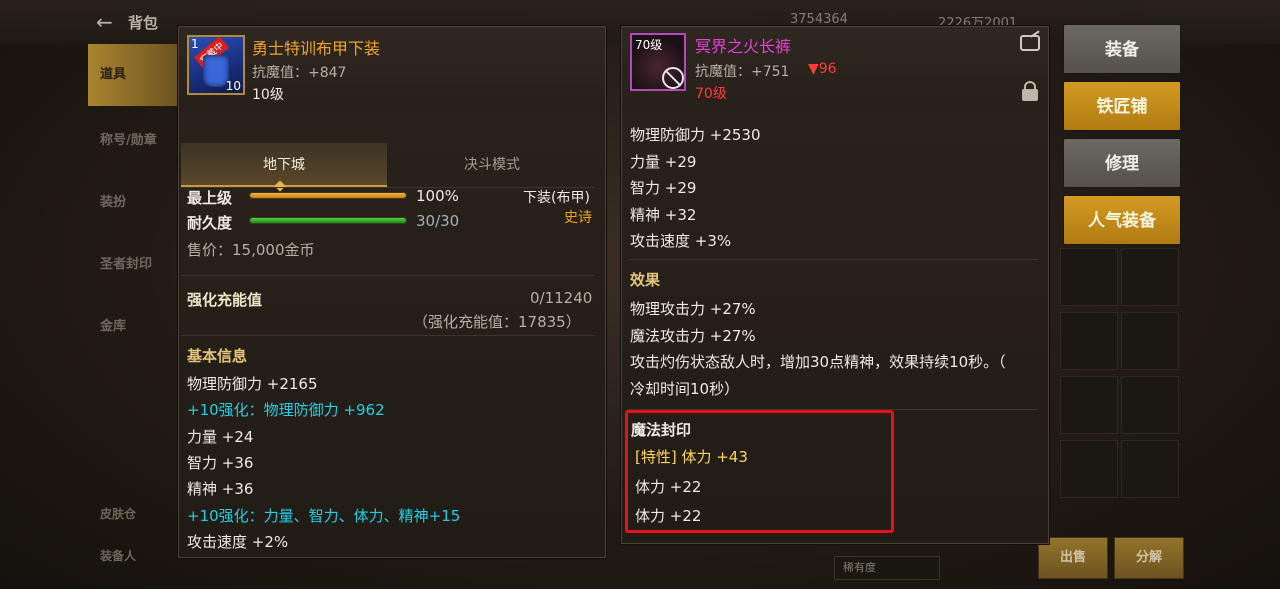 Image resolution: width=1280 pixels, height=589 pixels. Describe the element at coordinates (743, 46) in the screenshot. I see `item-name: 冥界之火长裤` at that location.